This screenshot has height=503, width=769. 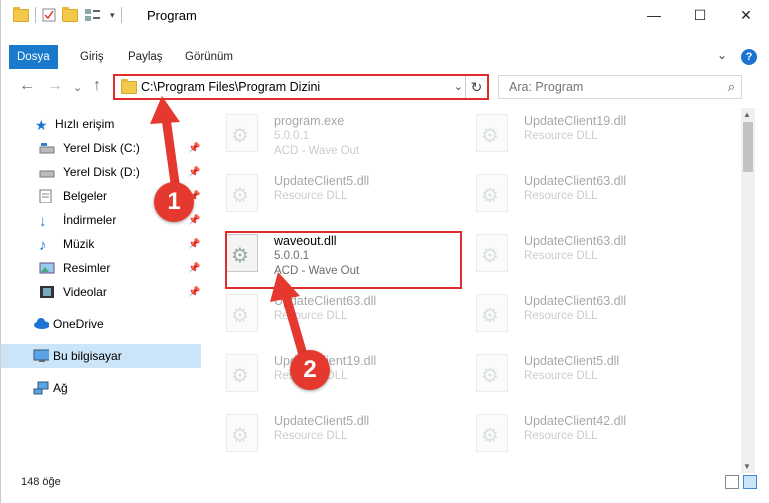 I want to click on annotation-arrows, so click(x=230, y=233).